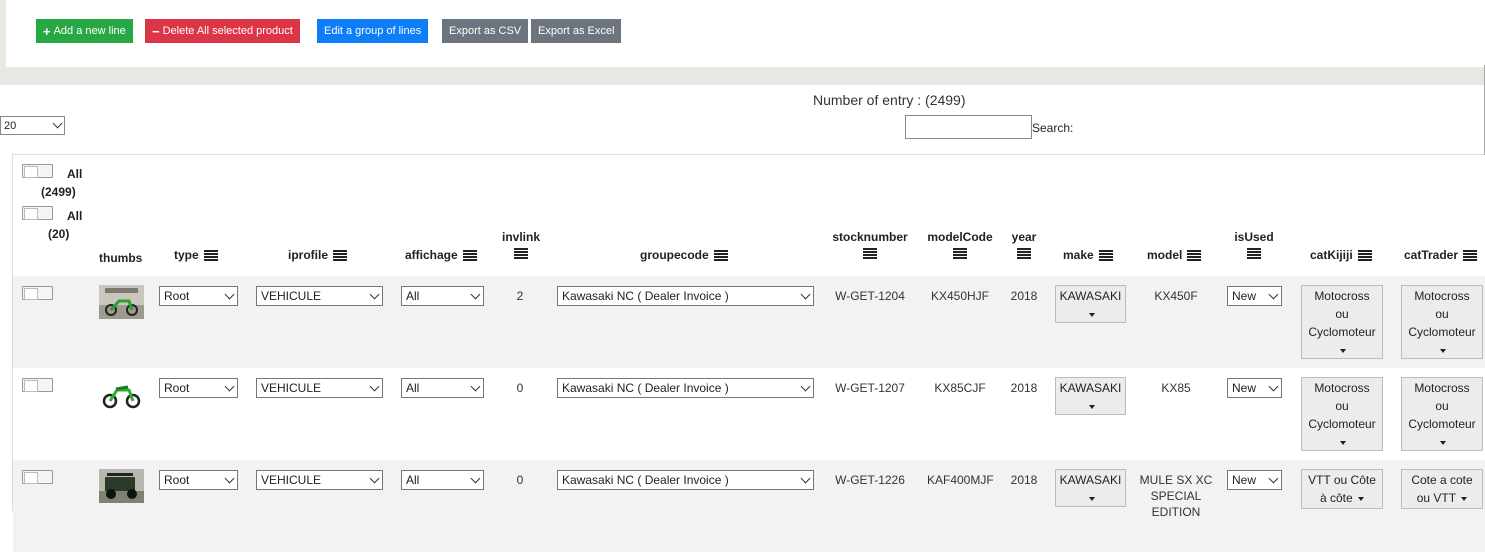 Image resolution: width=1485 pixels, height=552 pixels. Describe the element at coordinates (373, 31) in the screenshot. I see `edit-group-button: Edit a group of lines` at that location.